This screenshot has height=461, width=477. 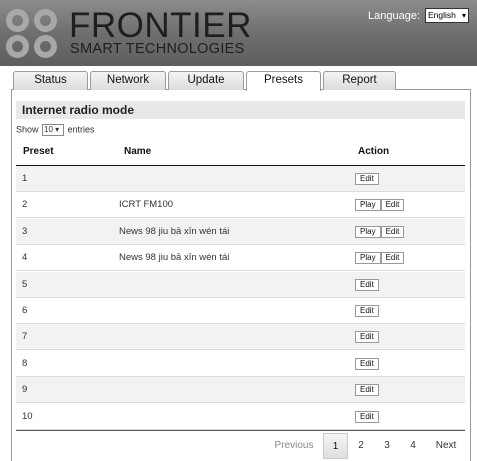 I want to click on table-row: 9 Edit, so click(x=240, y=390).